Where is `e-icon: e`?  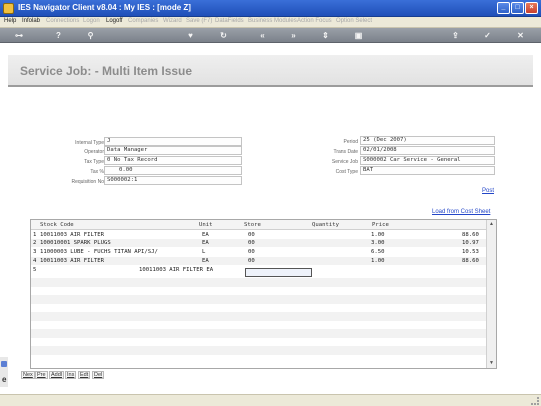
e-icon: e is located at coordinates (4, 379).